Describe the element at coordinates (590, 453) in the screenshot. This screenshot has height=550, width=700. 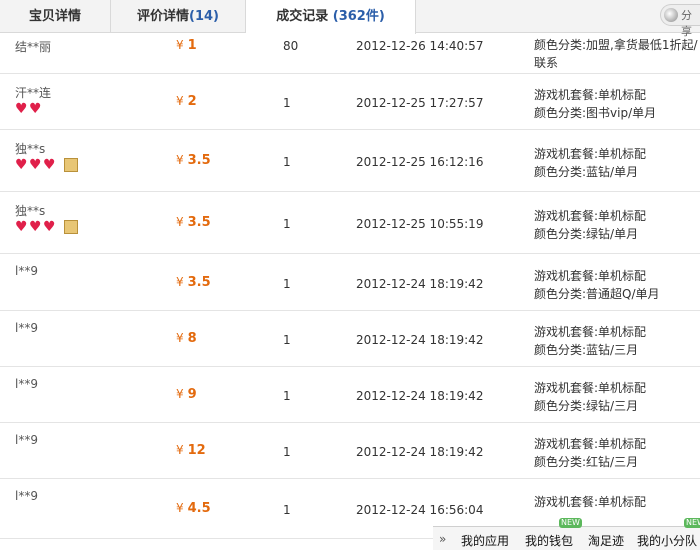
I see `product-spec: 游戏机套餐:单机标配 颜色分类:红钻/三月` at that location.